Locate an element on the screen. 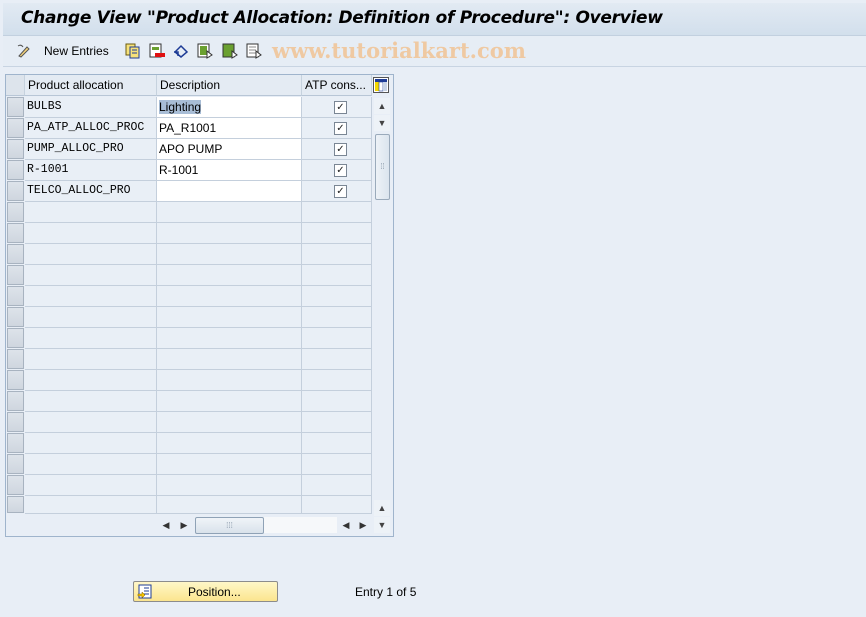 This screenshot has width=866, height=617. undo-change-button is located at coordinates (181, 51).